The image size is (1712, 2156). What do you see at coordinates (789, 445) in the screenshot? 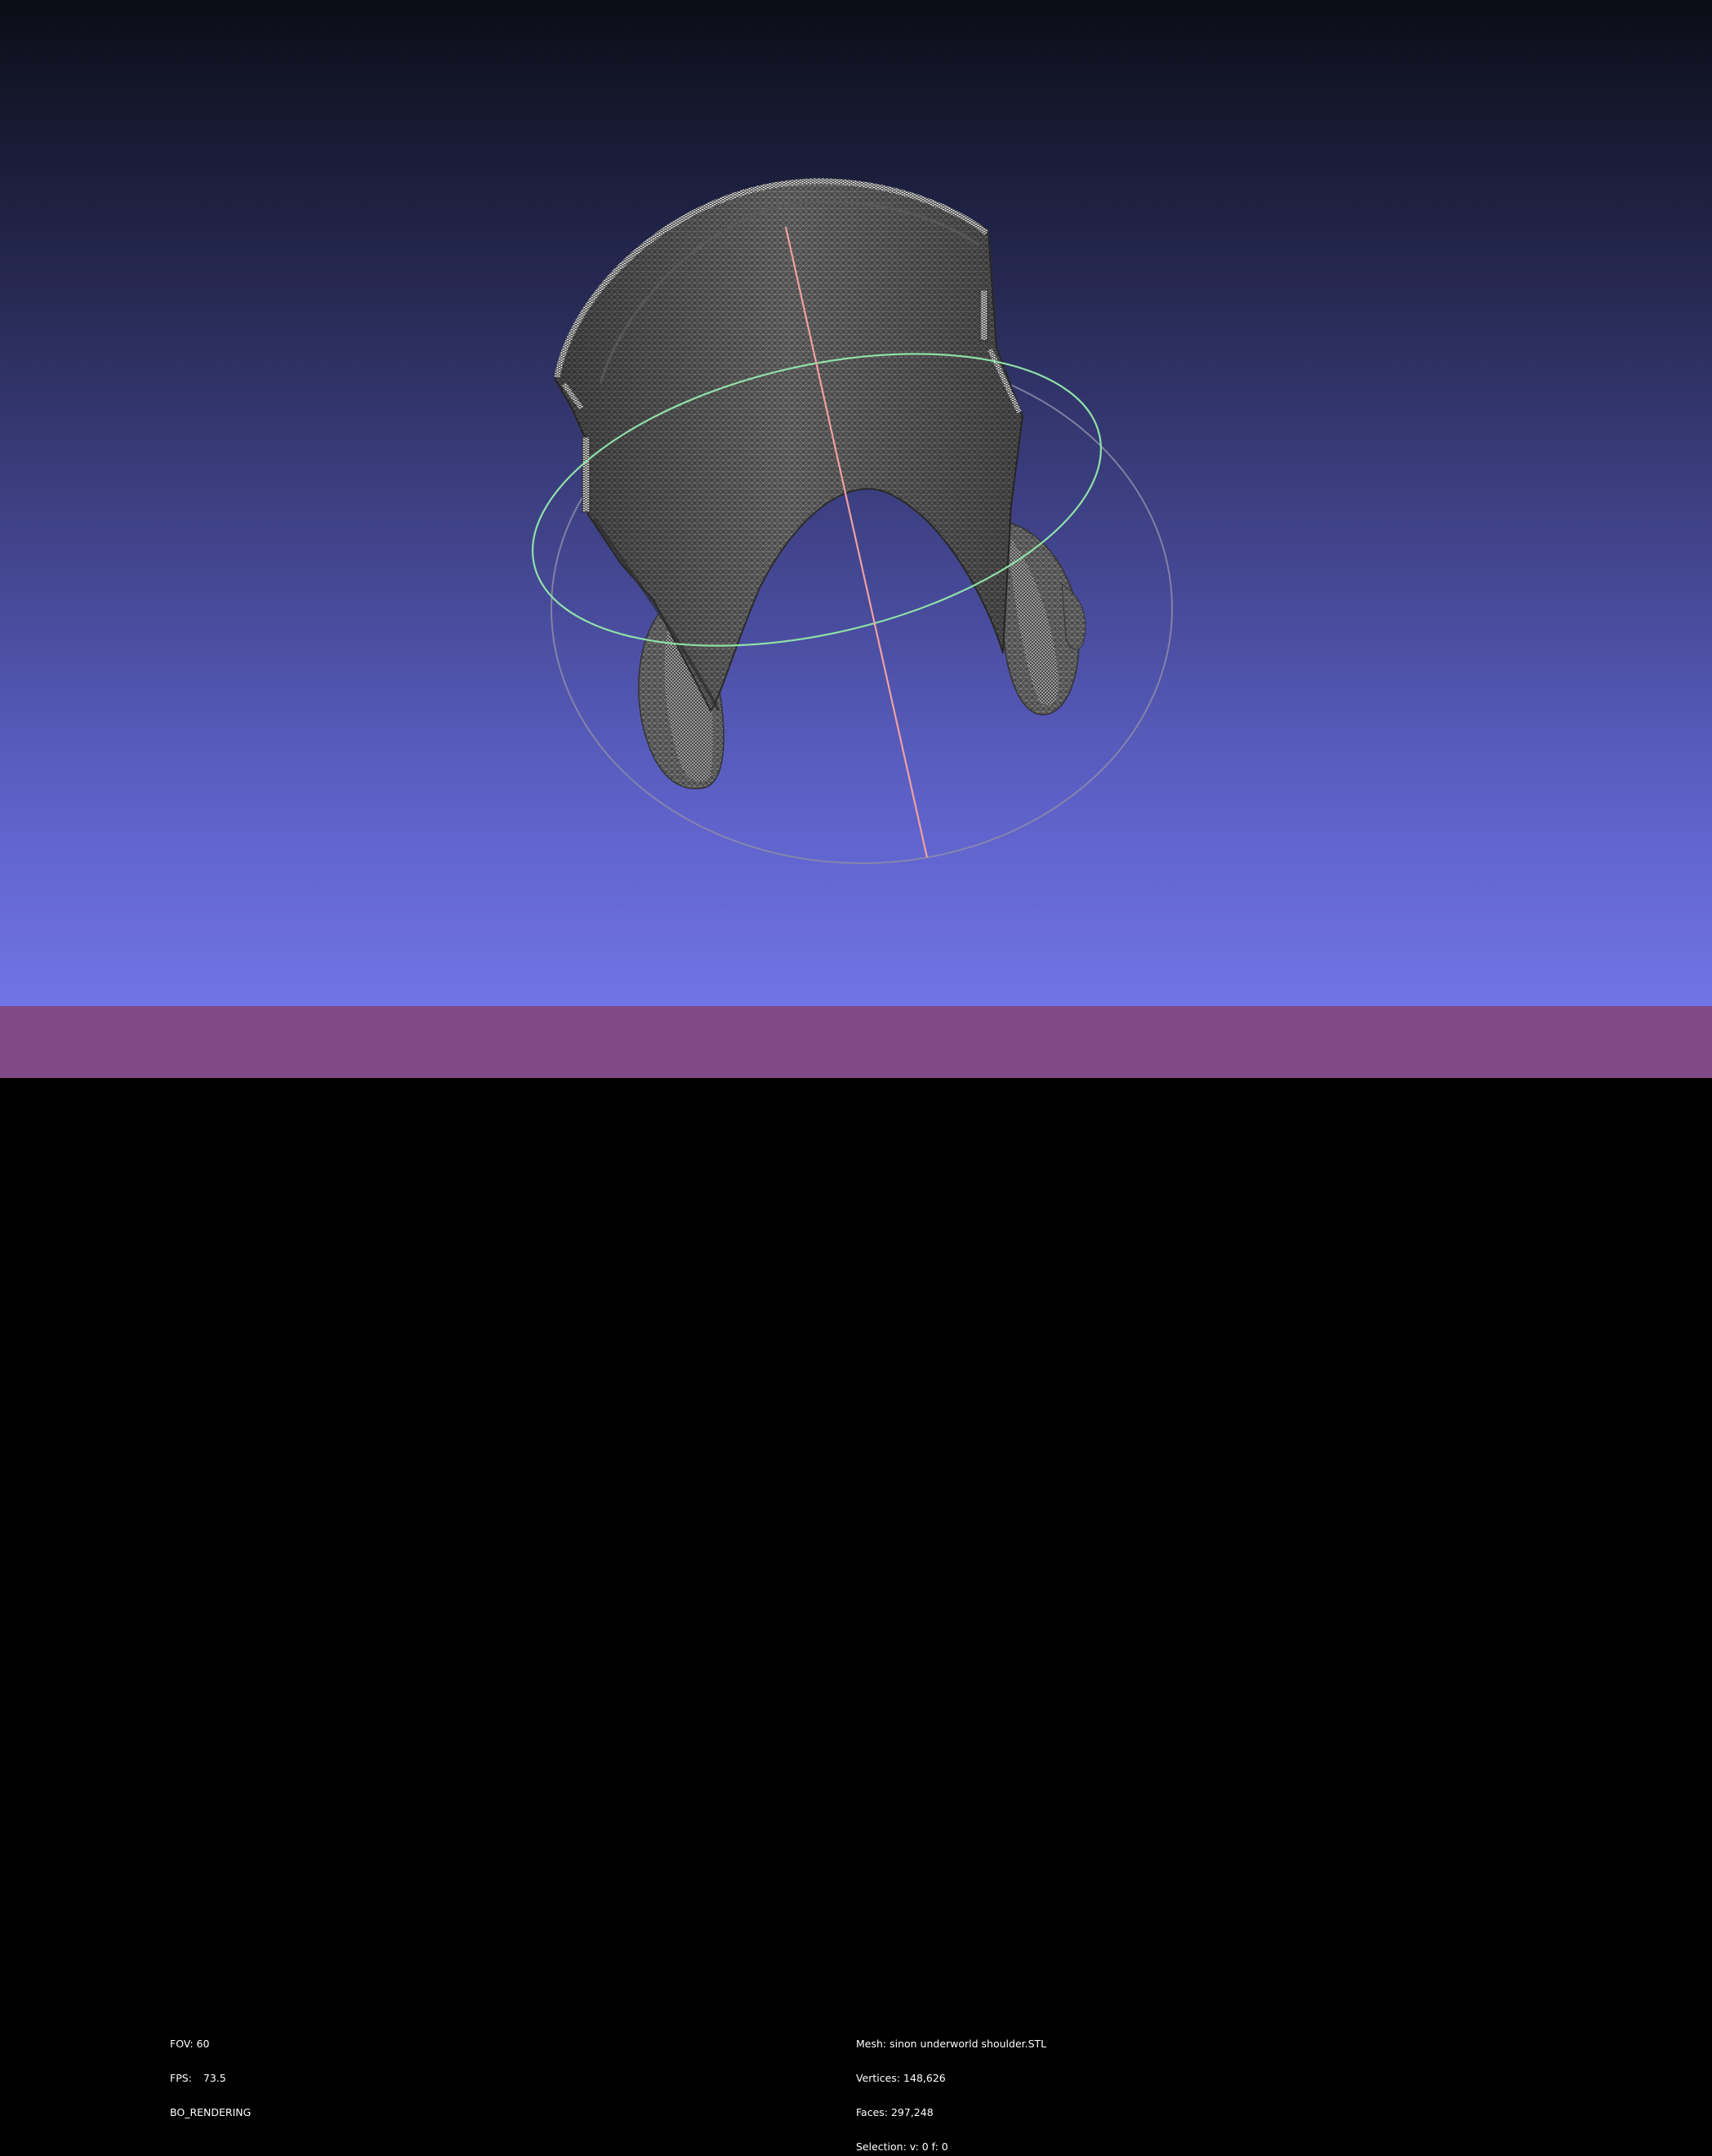
I see `mesh-shell` at bounding box center [789, 445].